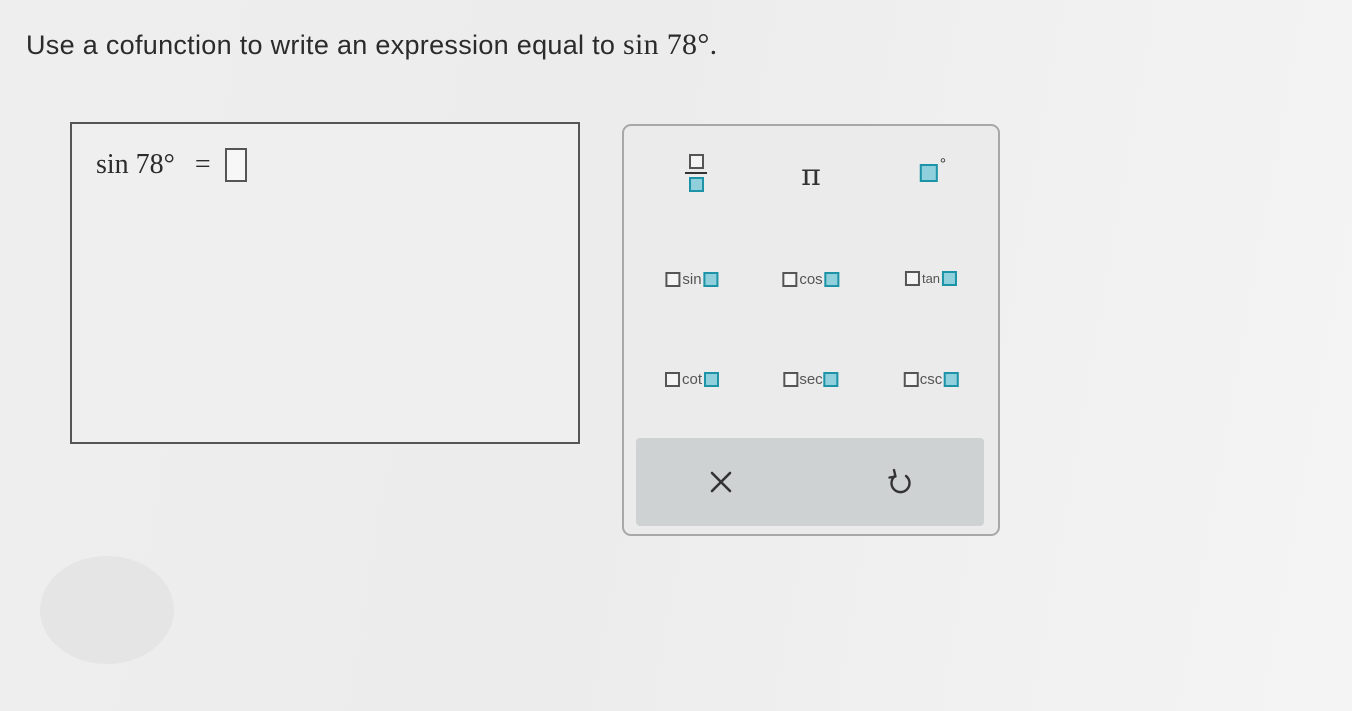 The height and width of the screenshot is (711, 1352). I want to click on sec-label: sec, so click(811, 379).